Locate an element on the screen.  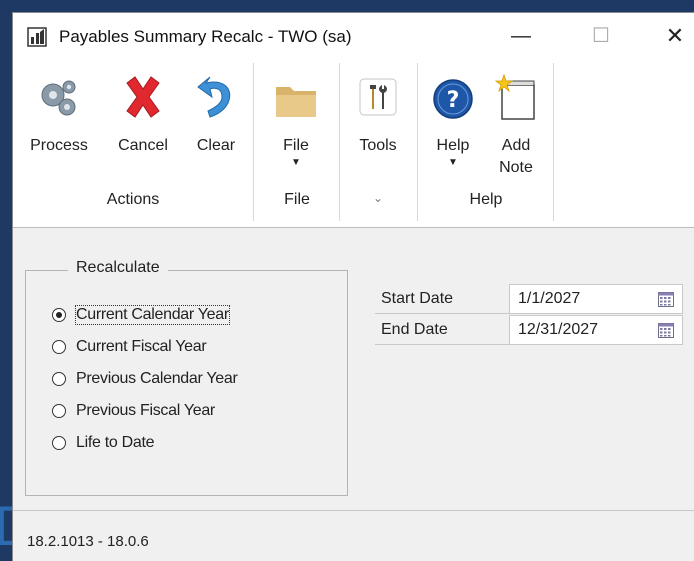
cancel-button: Cancel is located at coordinates (143, 124).